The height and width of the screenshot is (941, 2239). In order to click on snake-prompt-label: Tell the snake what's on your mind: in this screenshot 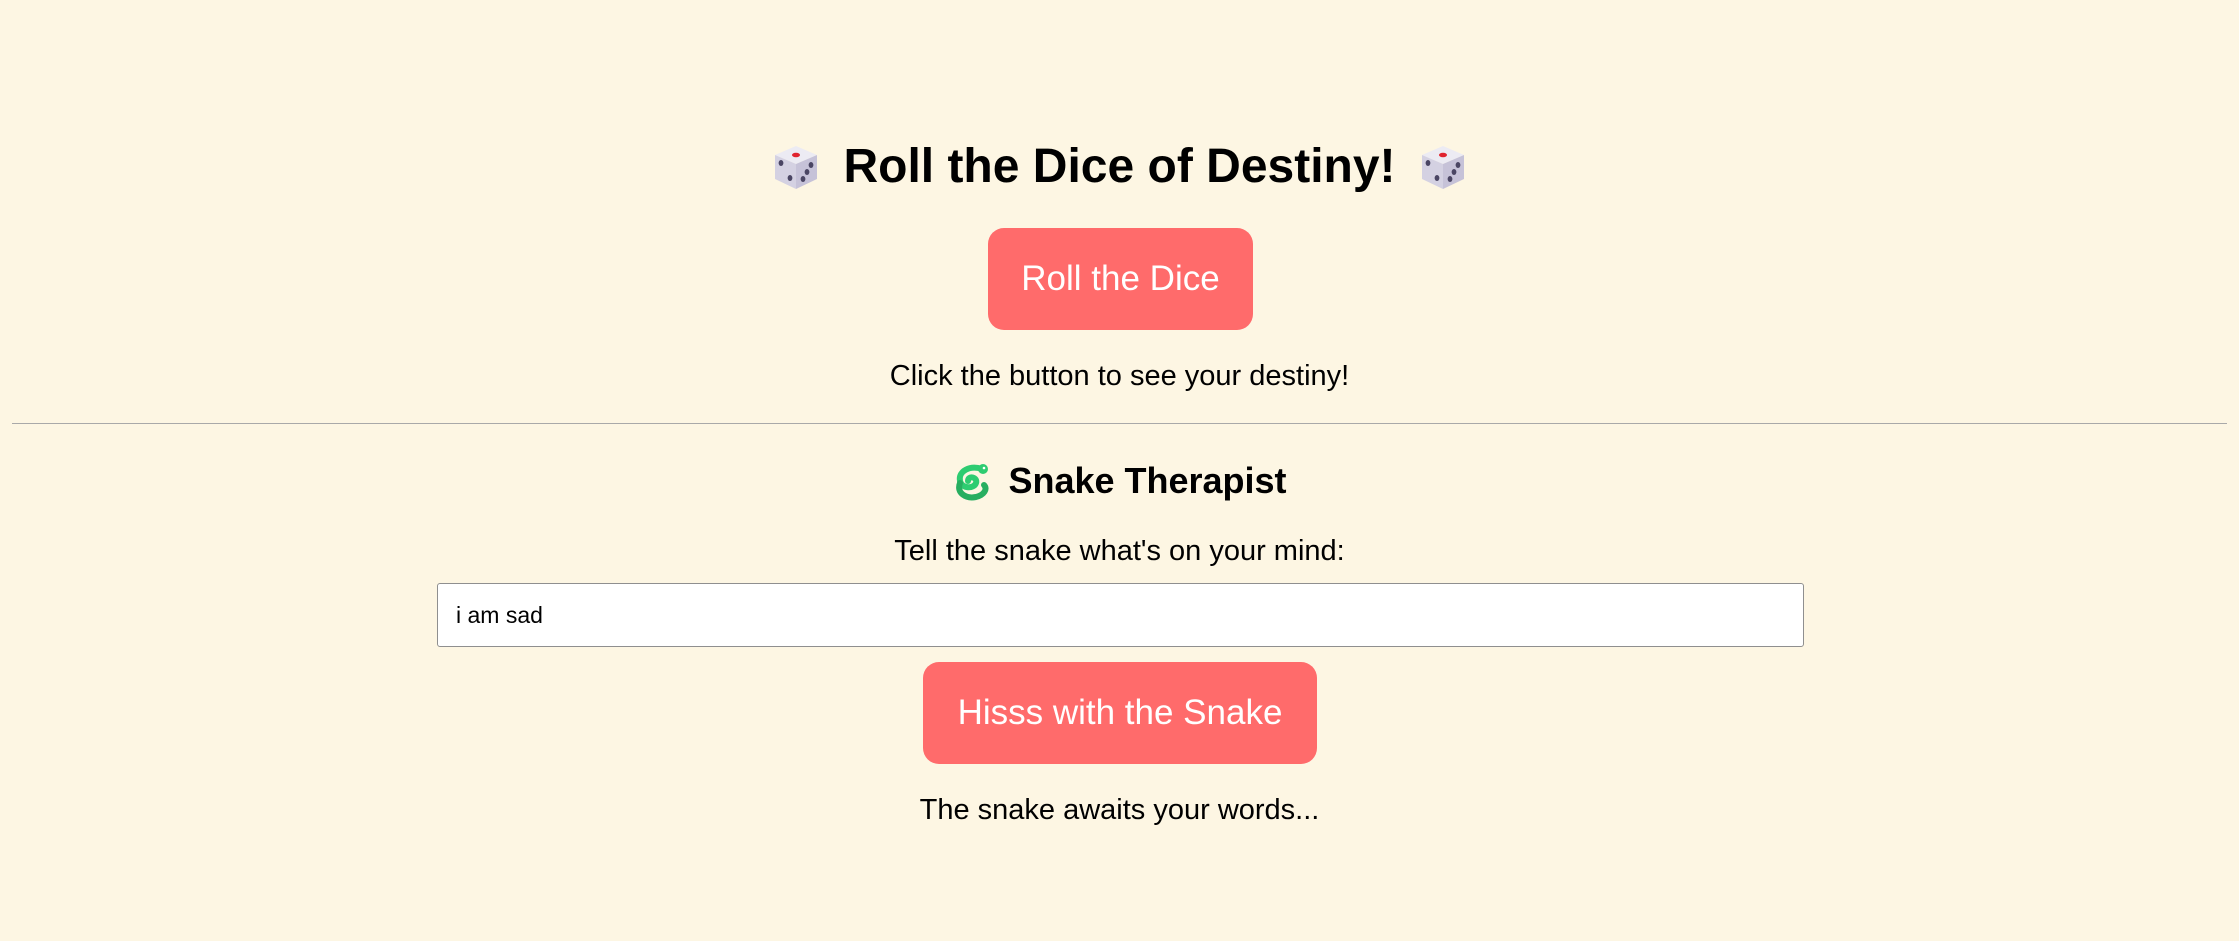, I will do `click(1119, 551)`.